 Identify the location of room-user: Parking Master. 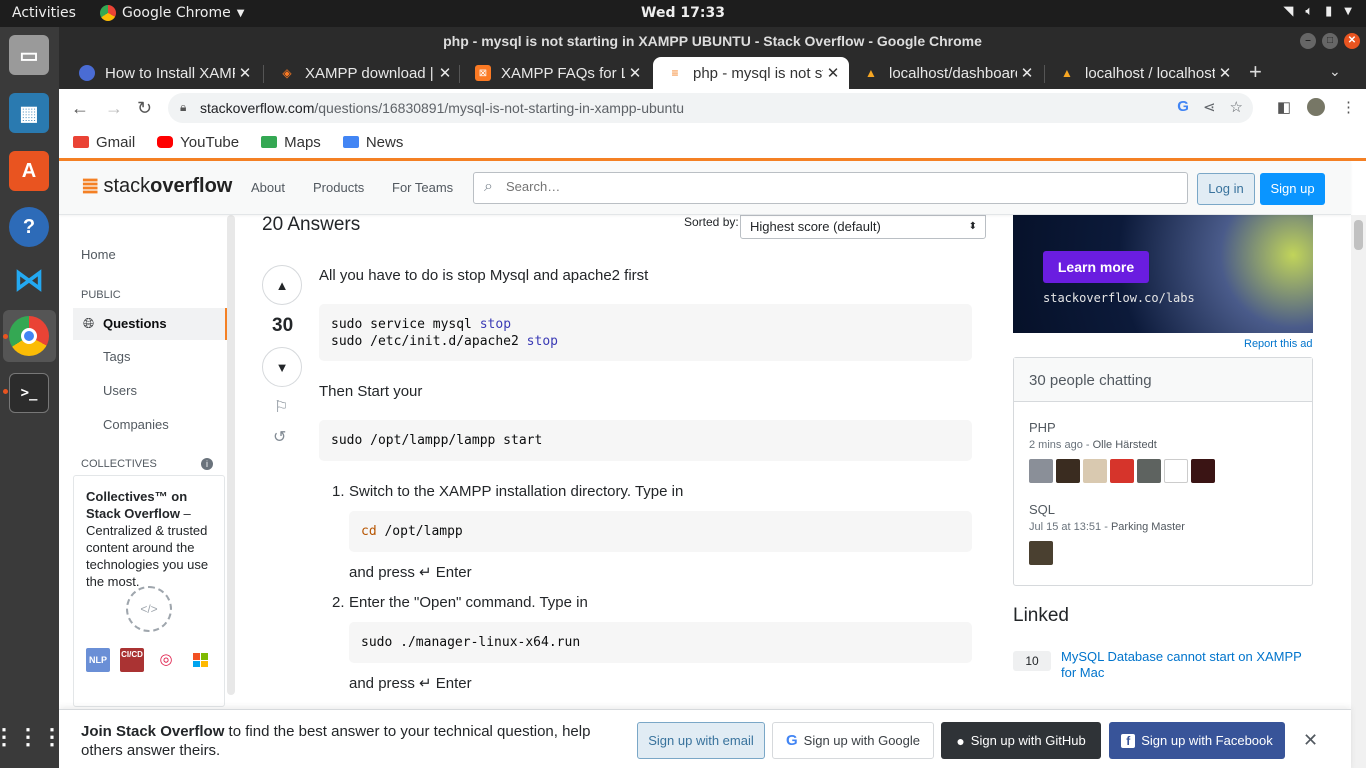
(1148, 527).